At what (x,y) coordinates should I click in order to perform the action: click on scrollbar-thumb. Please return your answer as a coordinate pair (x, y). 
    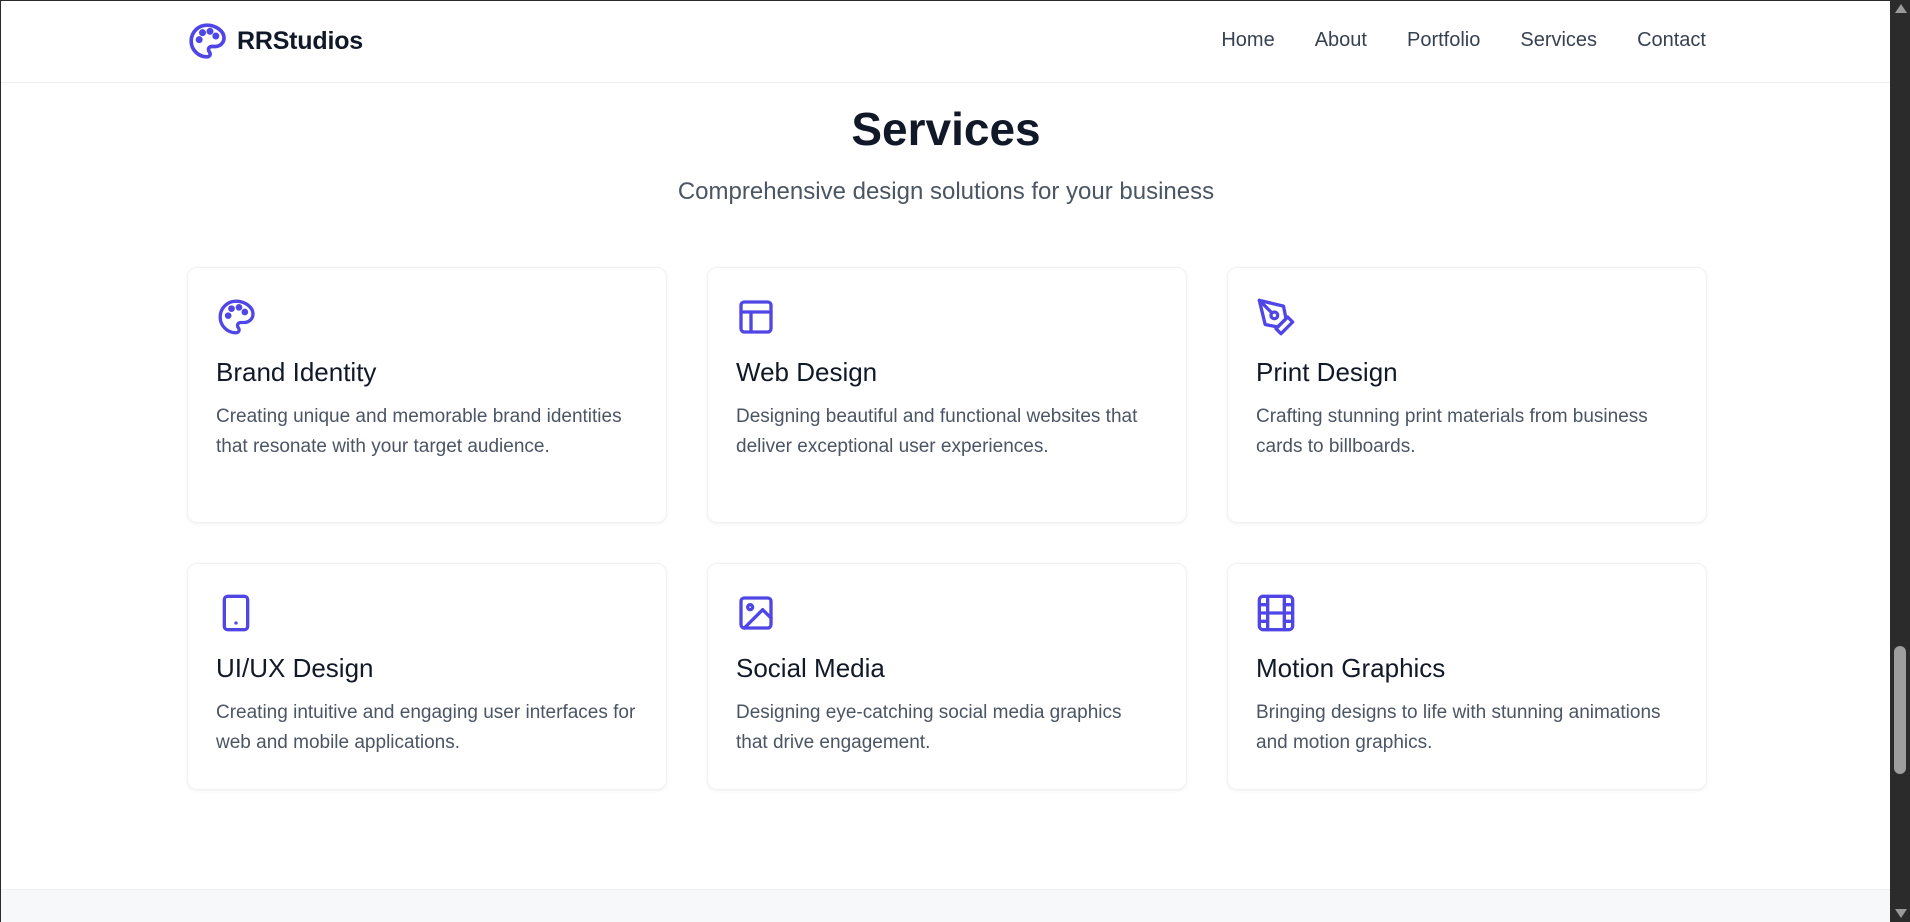
    Looking at the image, I should click on (1900, 710).